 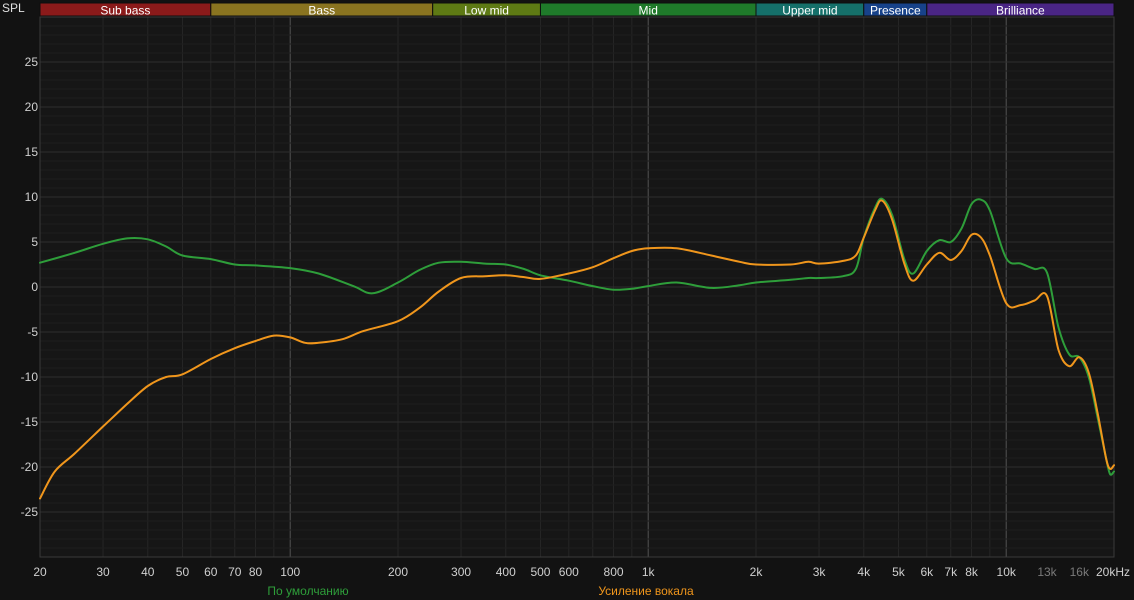 I want to click on x-tick-label: 4k, so click(x=864, y=572).